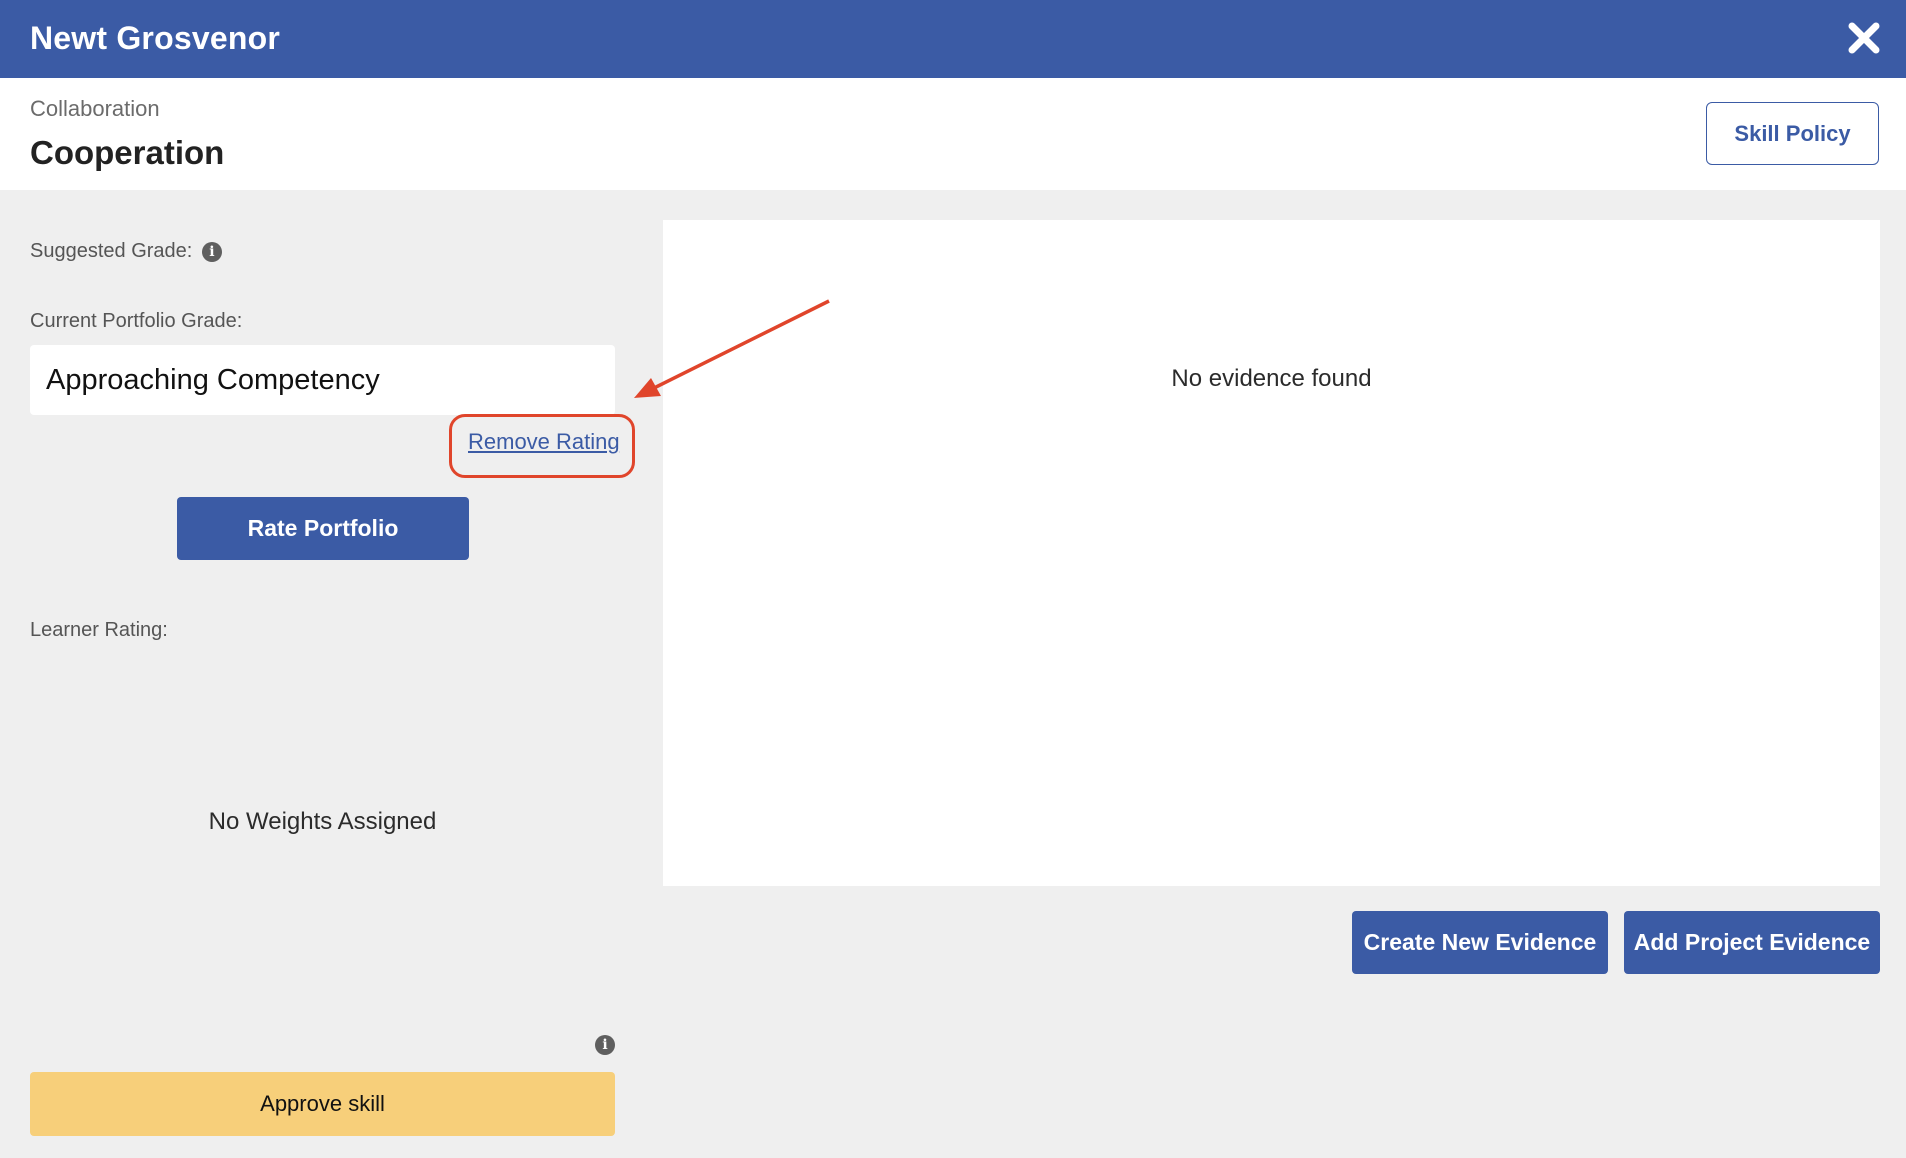 The width and height of the screenshot is (1906, 1158). I want to click on skill-policy-button: Skill Policy, so click(1792, 133).